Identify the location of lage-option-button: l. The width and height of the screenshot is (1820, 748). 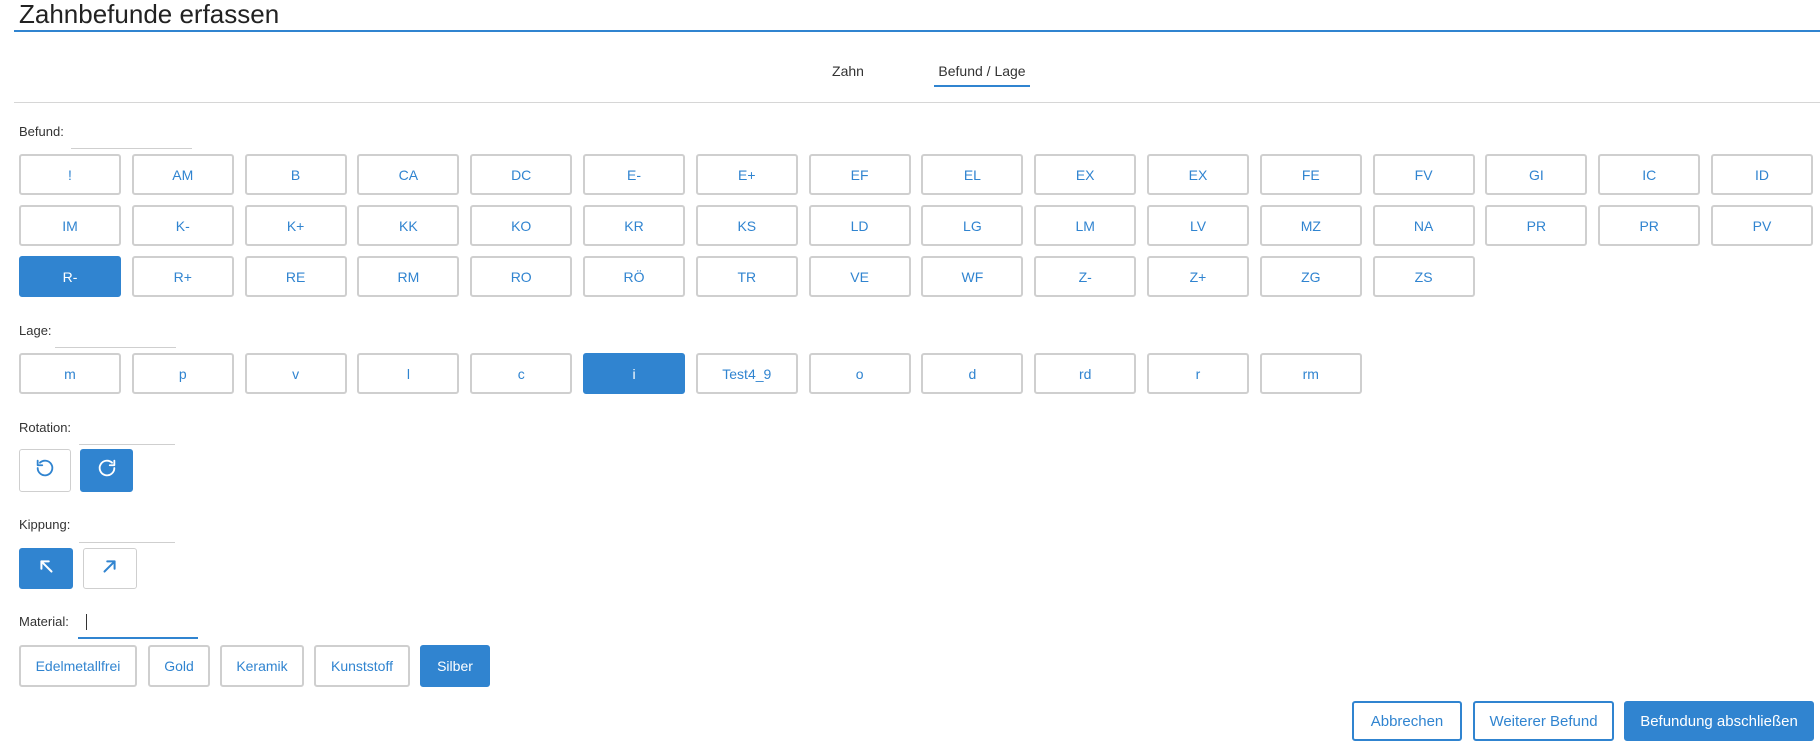
(408, 373).